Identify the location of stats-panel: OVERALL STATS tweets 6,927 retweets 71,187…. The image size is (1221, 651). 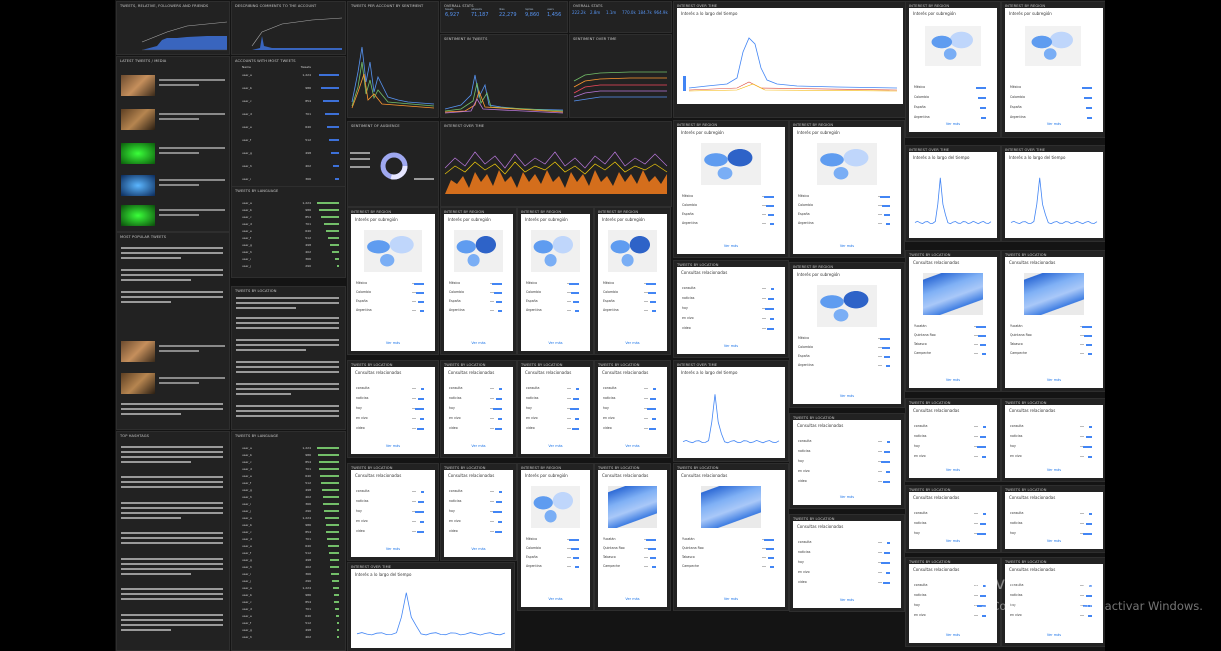
(504, 17).